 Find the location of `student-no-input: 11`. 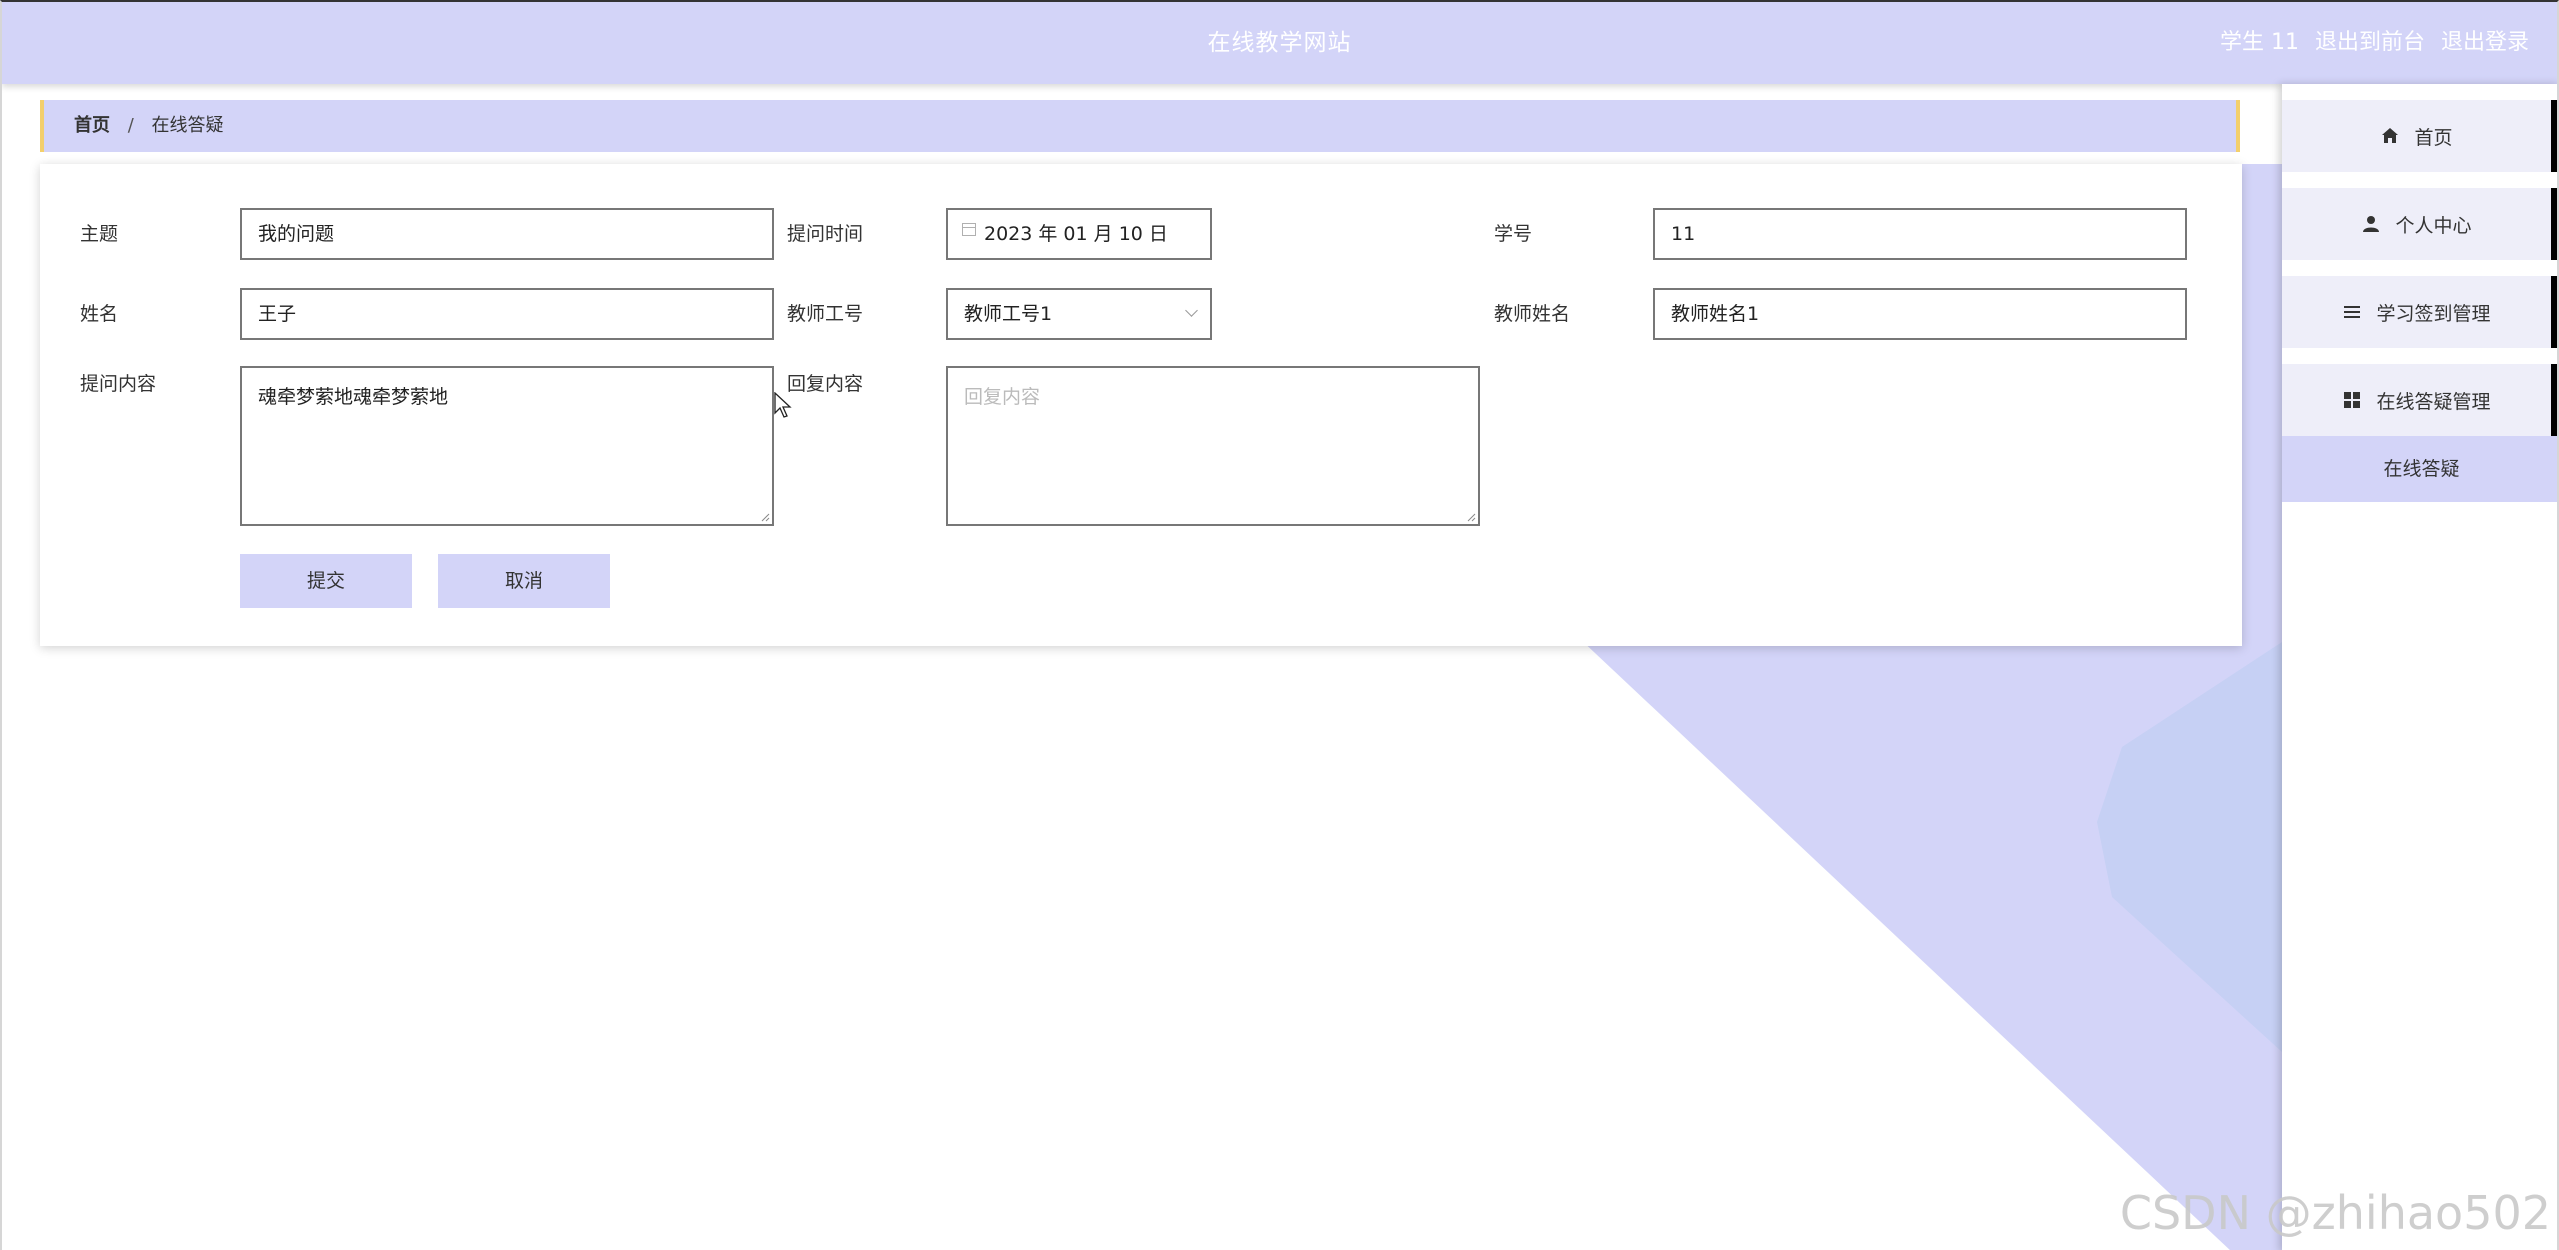

student-no-input: 11 is located at coordinates (1920, 234).